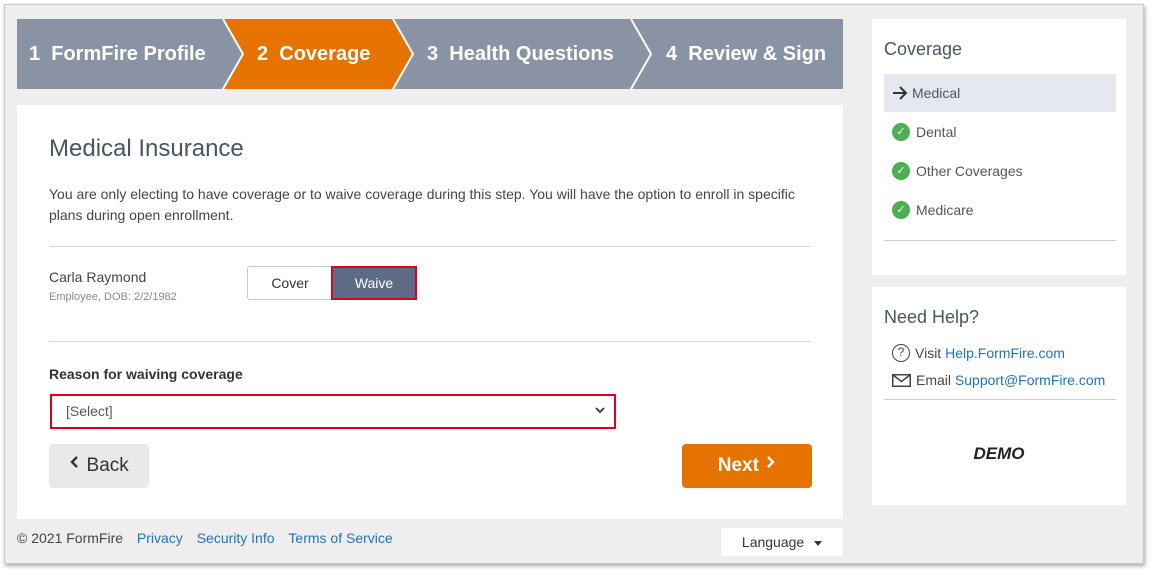  Describe the element at coordinates (374, 283) in the screenshot. I see `waive-button: Waive` at that location.